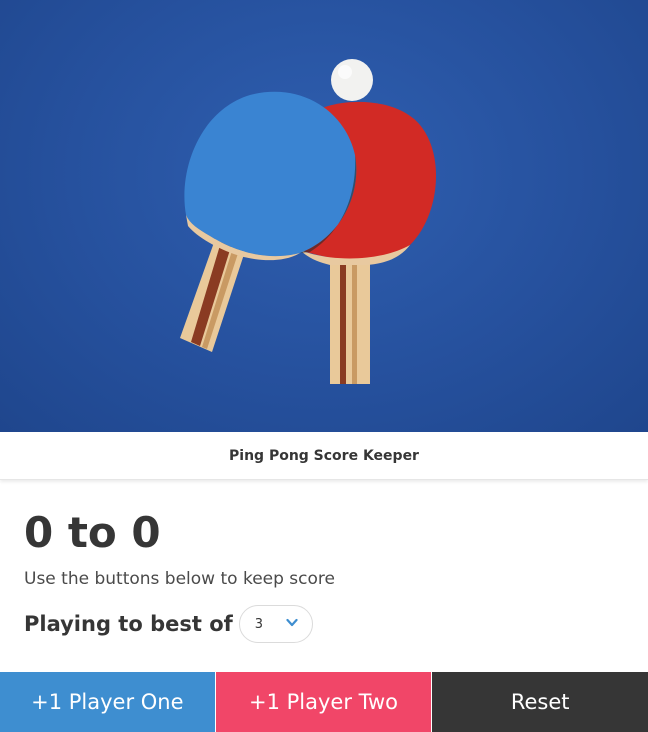  I want to click on ball, so click(352, 80).